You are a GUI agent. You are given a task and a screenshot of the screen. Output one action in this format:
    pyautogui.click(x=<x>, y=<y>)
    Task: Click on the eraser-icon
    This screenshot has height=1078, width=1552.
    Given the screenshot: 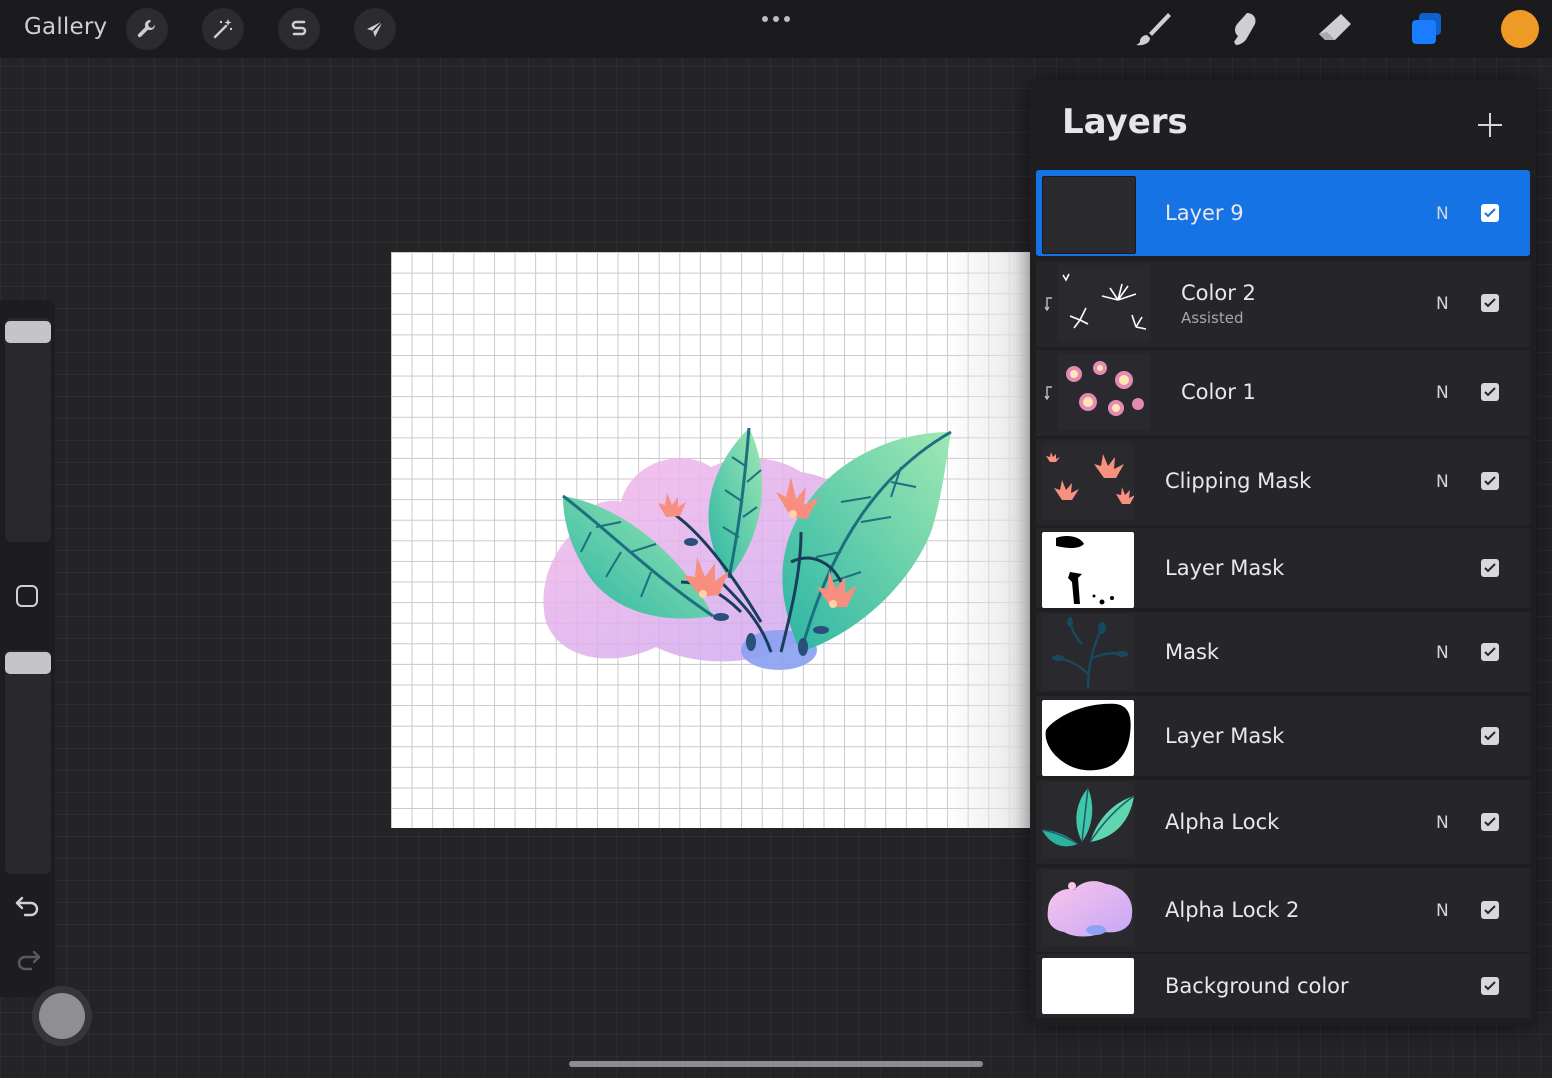 What is the action you would take?
    pyautogui.click(x=1335, y=27)
    